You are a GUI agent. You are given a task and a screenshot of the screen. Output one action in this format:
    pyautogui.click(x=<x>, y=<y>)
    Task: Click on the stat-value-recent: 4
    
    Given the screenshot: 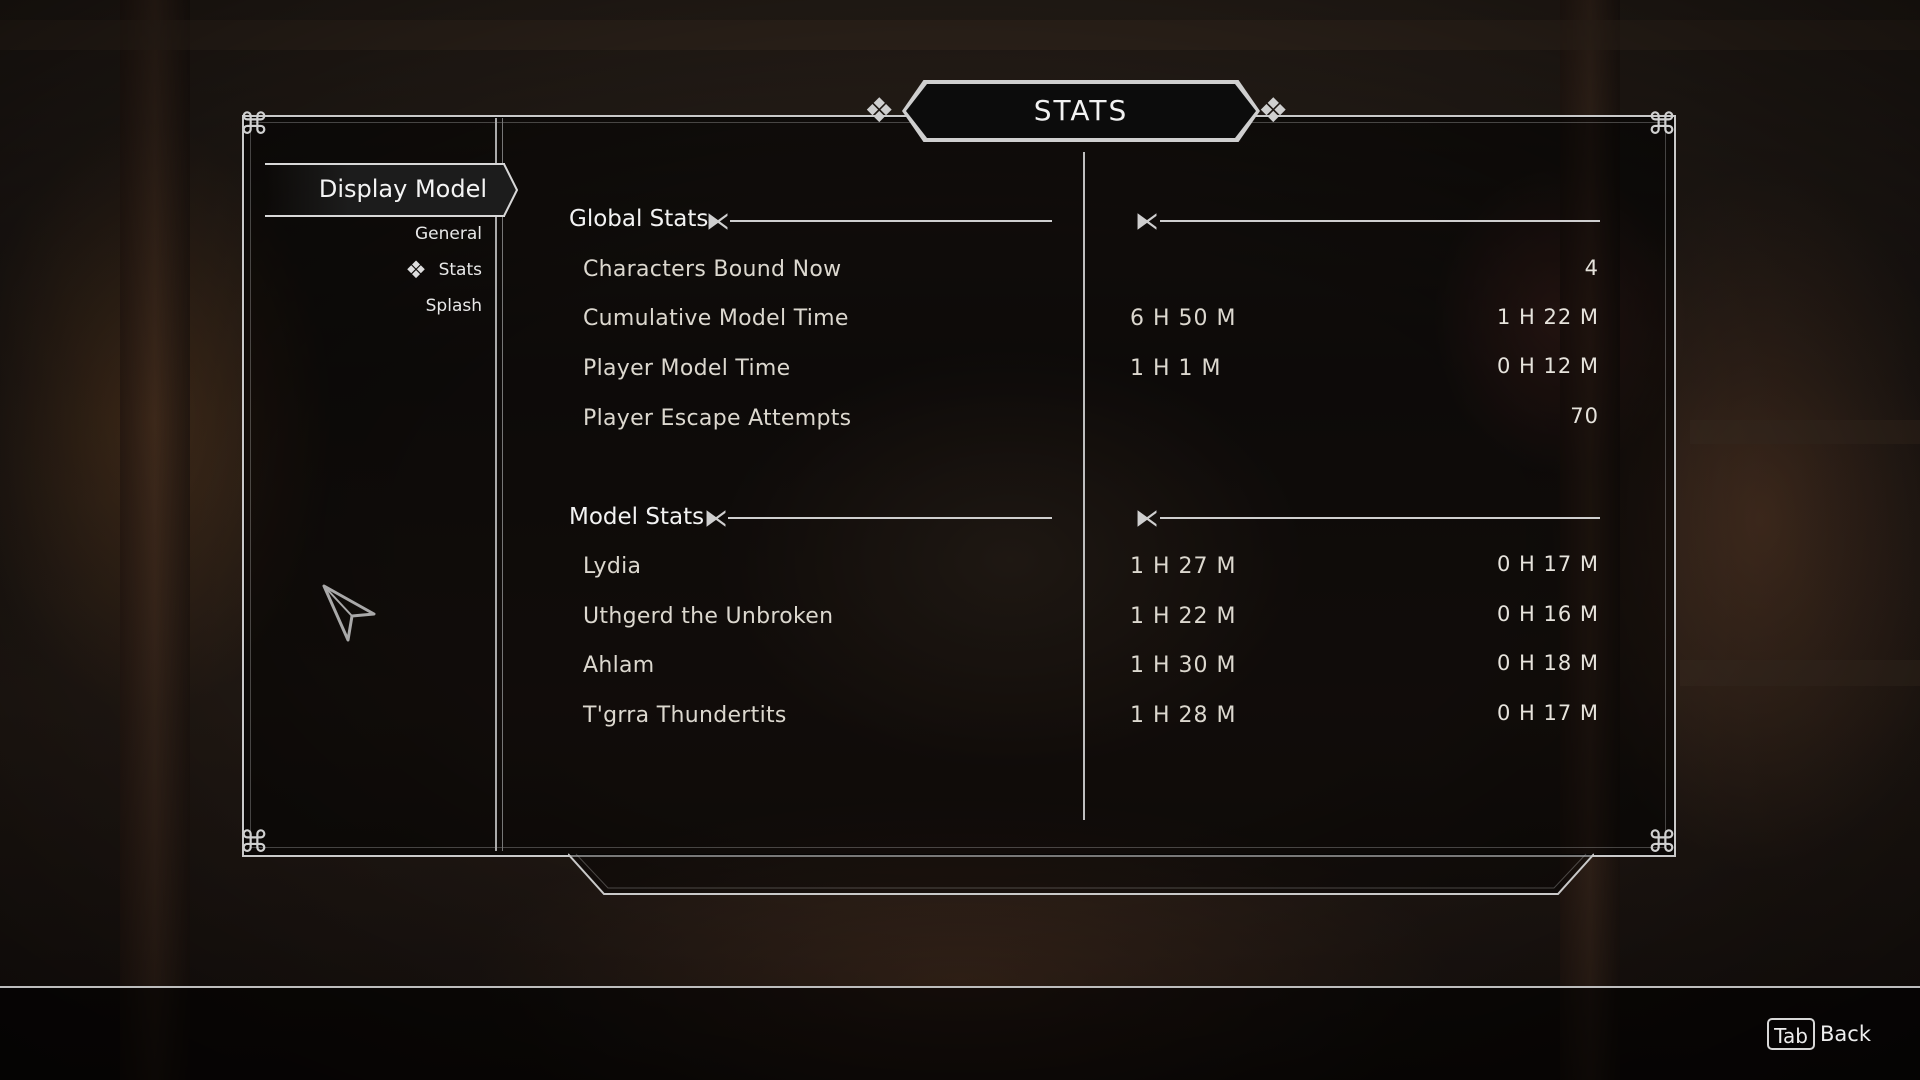 What is the action you would take?
    pyautogui.click(x=1591, y=268)
    